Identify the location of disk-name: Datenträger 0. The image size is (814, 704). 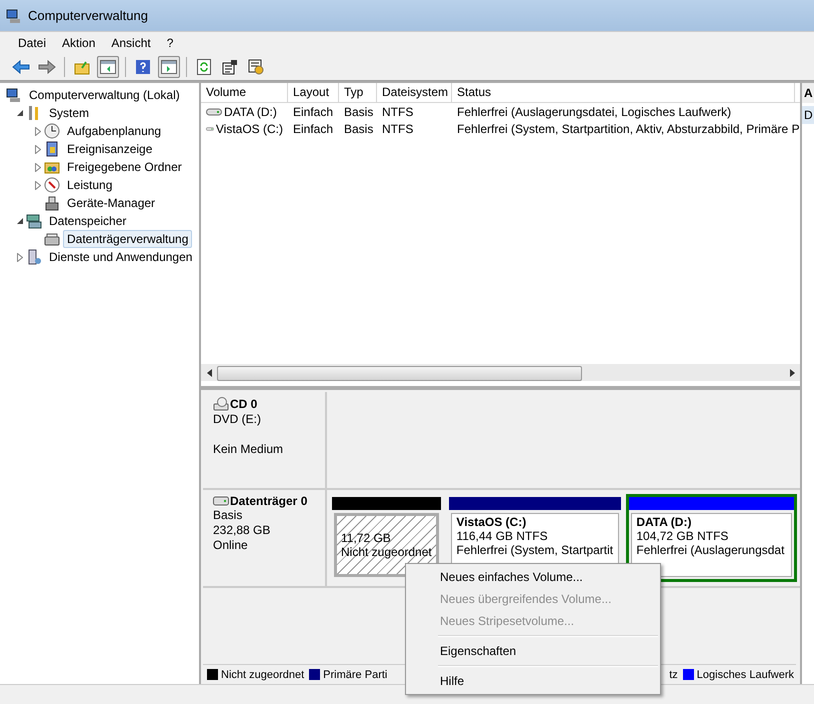
(269, 501).